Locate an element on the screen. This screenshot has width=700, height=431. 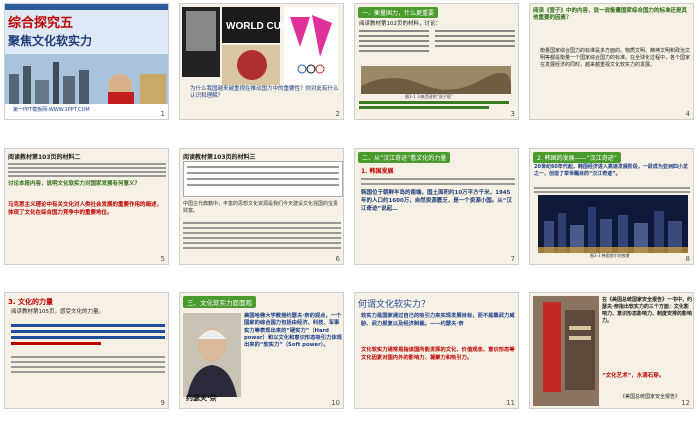
quote-box is located at coordinates (263, 179).